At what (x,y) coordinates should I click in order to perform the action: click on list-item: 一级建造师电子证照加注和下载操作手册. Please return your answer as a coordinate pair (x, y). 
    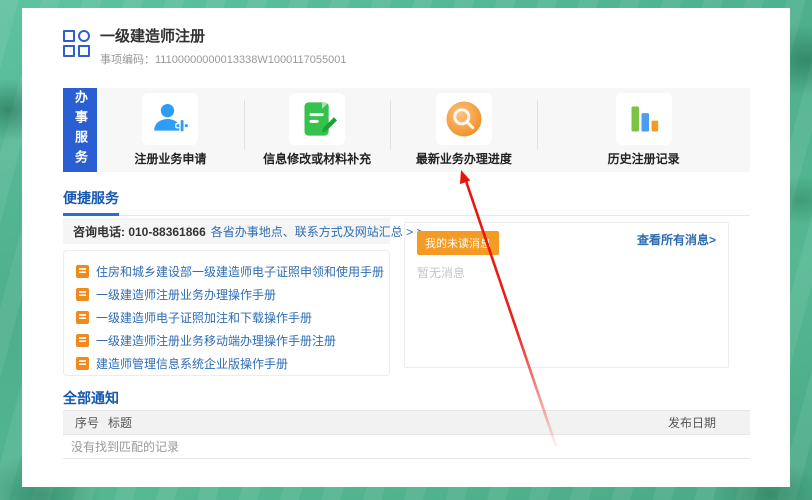
    Looking at the image, I should click on (232, 317).